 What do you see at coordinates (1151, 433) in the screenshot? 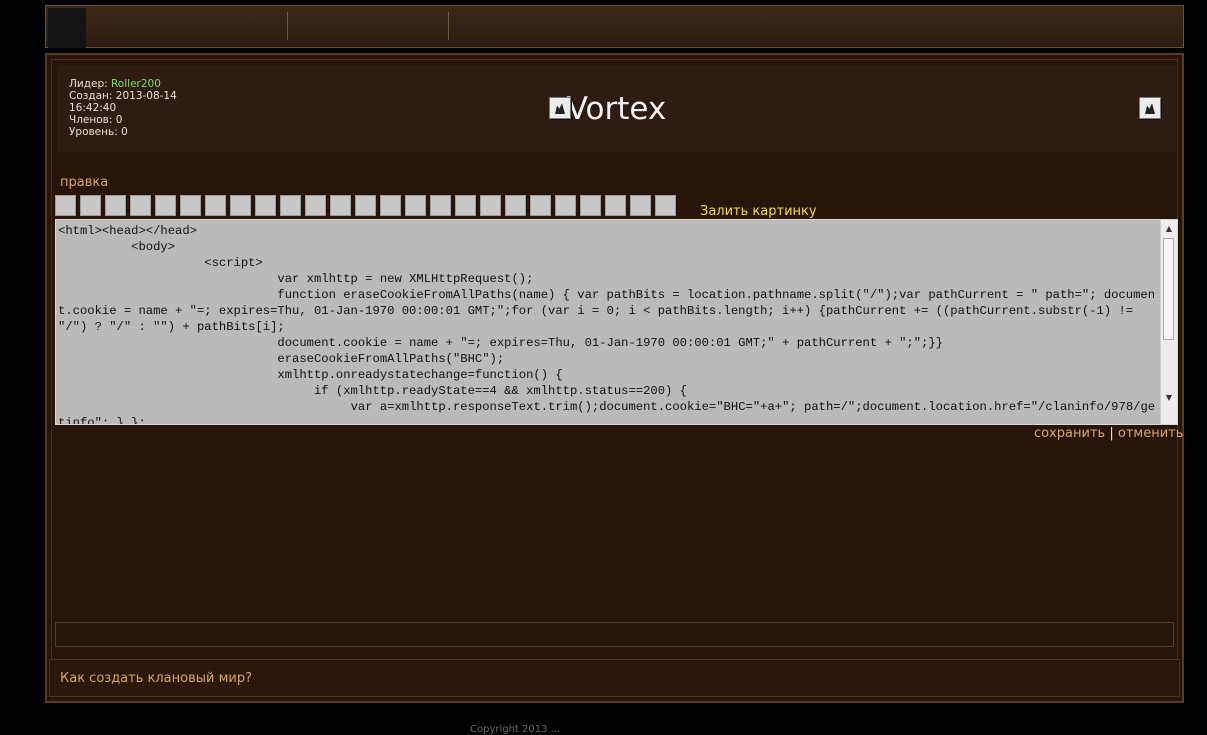
I see `cancel-link: отменить` at bounding box center [1151, 433].